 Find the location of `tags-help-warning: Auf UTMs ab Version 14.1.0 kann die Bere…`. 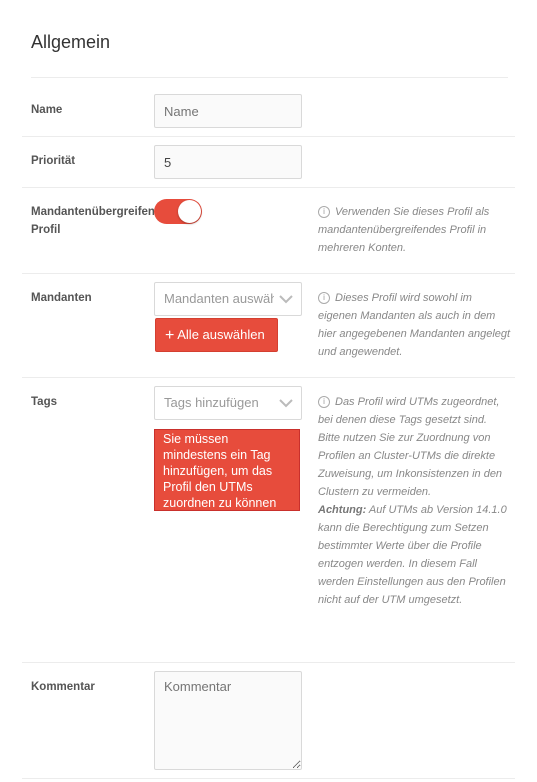

tags-help-warning: Auf UTMs ab Version 14.1.0 kann die Bere… is located at coordinates (412, 555).